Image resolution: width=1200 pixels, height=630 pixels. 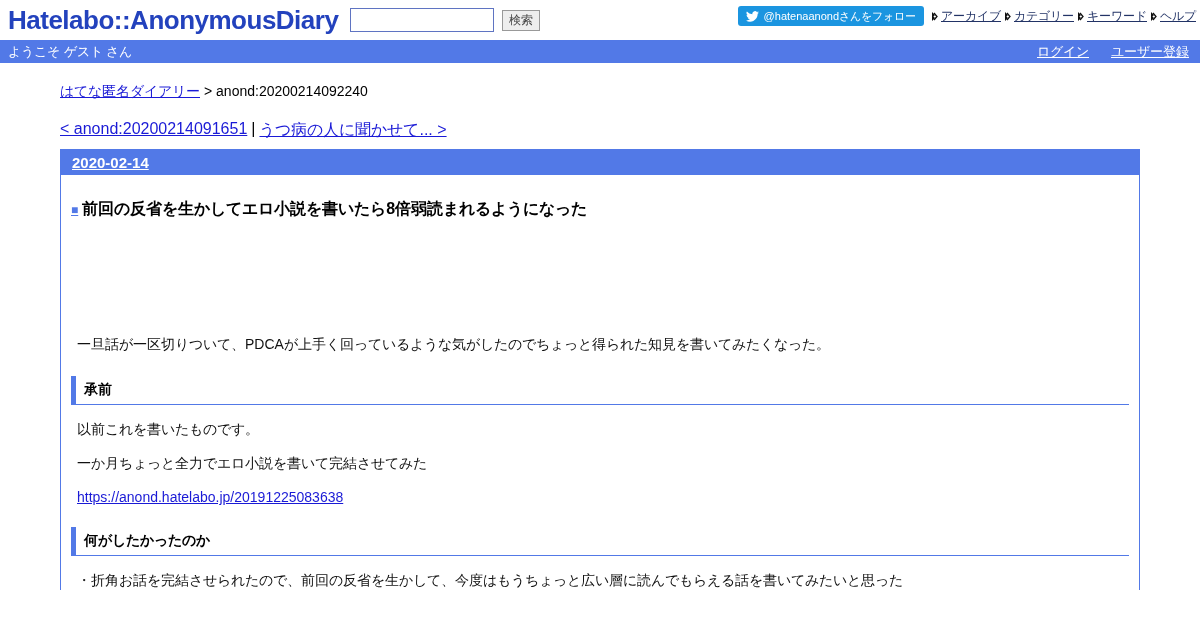 I want to click on date-link: 2020-02-14, so click(x=110, y=162).